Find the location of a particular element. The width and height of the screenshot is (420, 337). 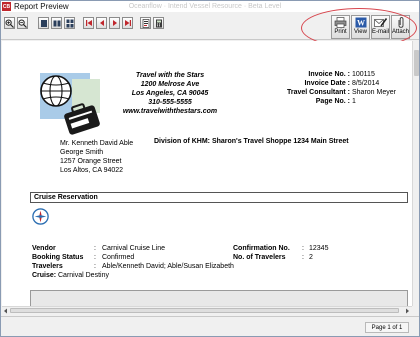

zoom-in-button is located at coordinates (9, 23).